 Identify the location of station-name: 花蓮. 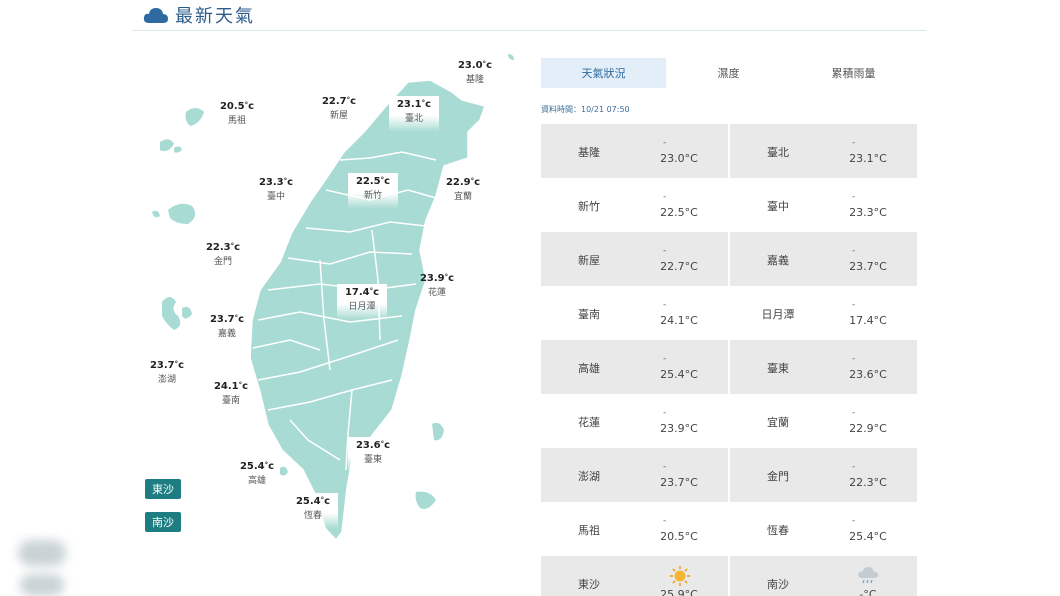
(589, 422).